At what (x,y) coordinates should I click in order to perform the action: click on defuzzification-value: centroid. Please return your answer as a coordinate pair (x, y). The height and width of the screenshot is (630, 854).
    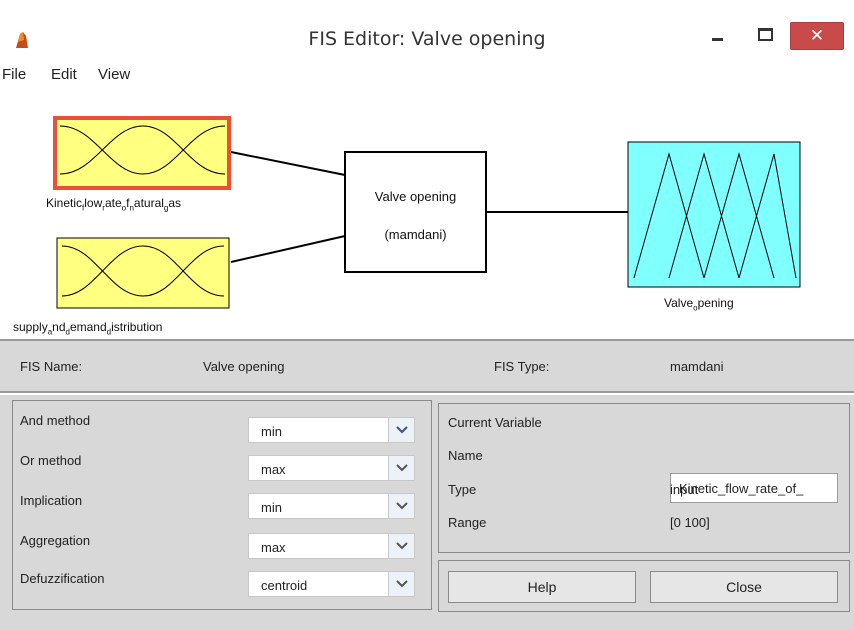
    Looking at the image, I should click on (284, 585).